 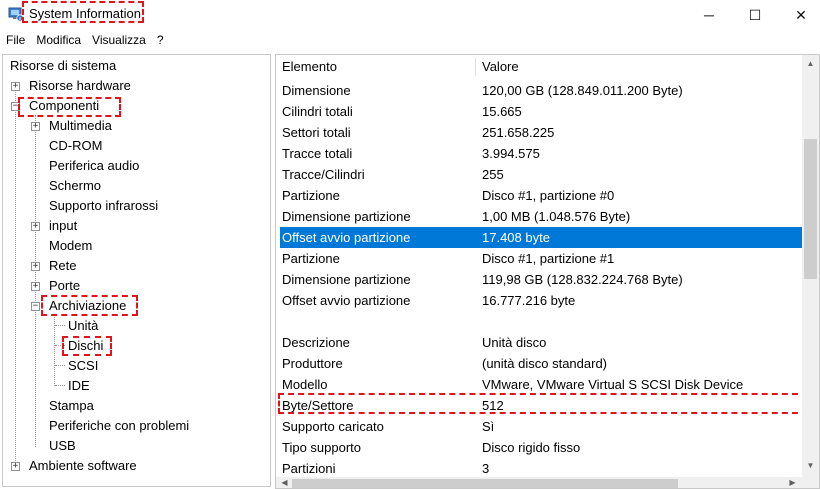 What do you see at coordinates (305, 384) in the screenshot?
I see `cell-element: Modello` at bounding box center [305, 384].